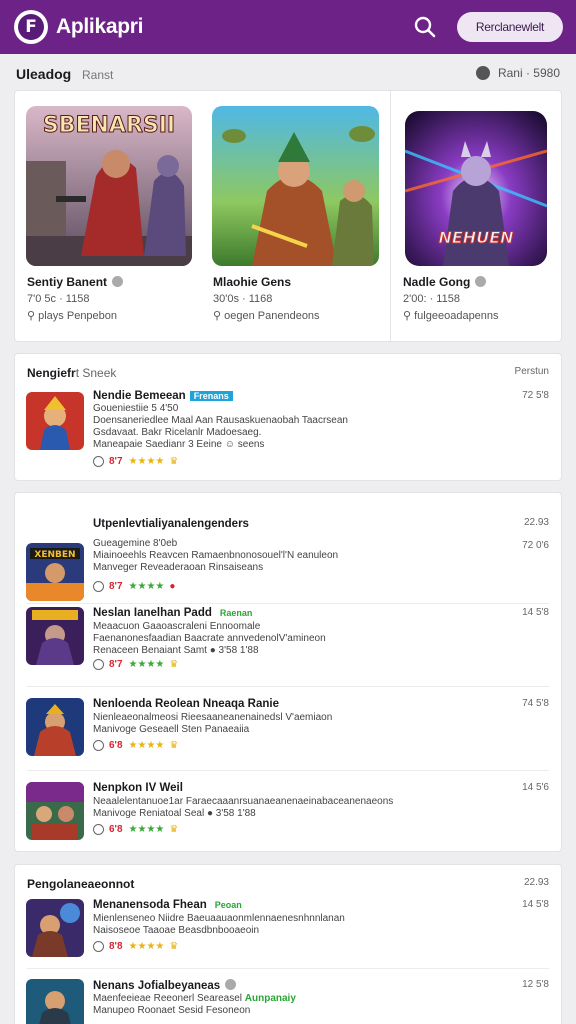 The image size is (576, 1024). What do you see at coordinates (535, 787) in the screenshot?
I see `game-time: 14 5'6` at bounding box center [535, 787].